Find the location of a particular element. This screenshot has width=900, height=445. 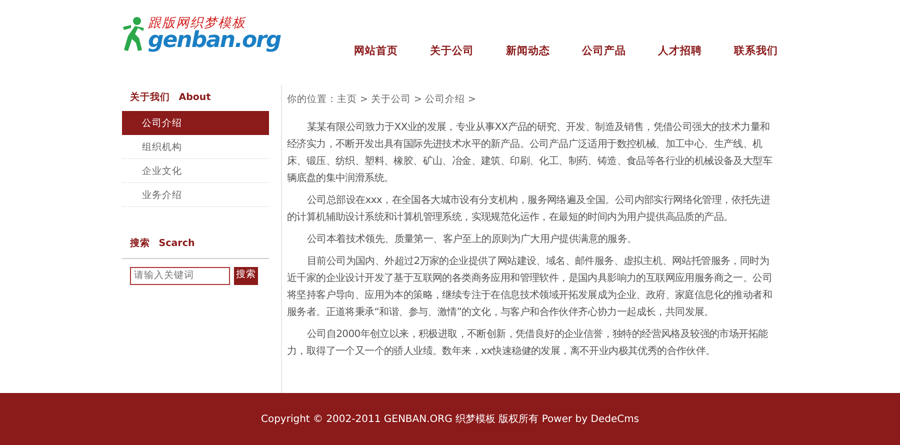

logo-wordmark: genban.org is located at coordinates (214, 41).